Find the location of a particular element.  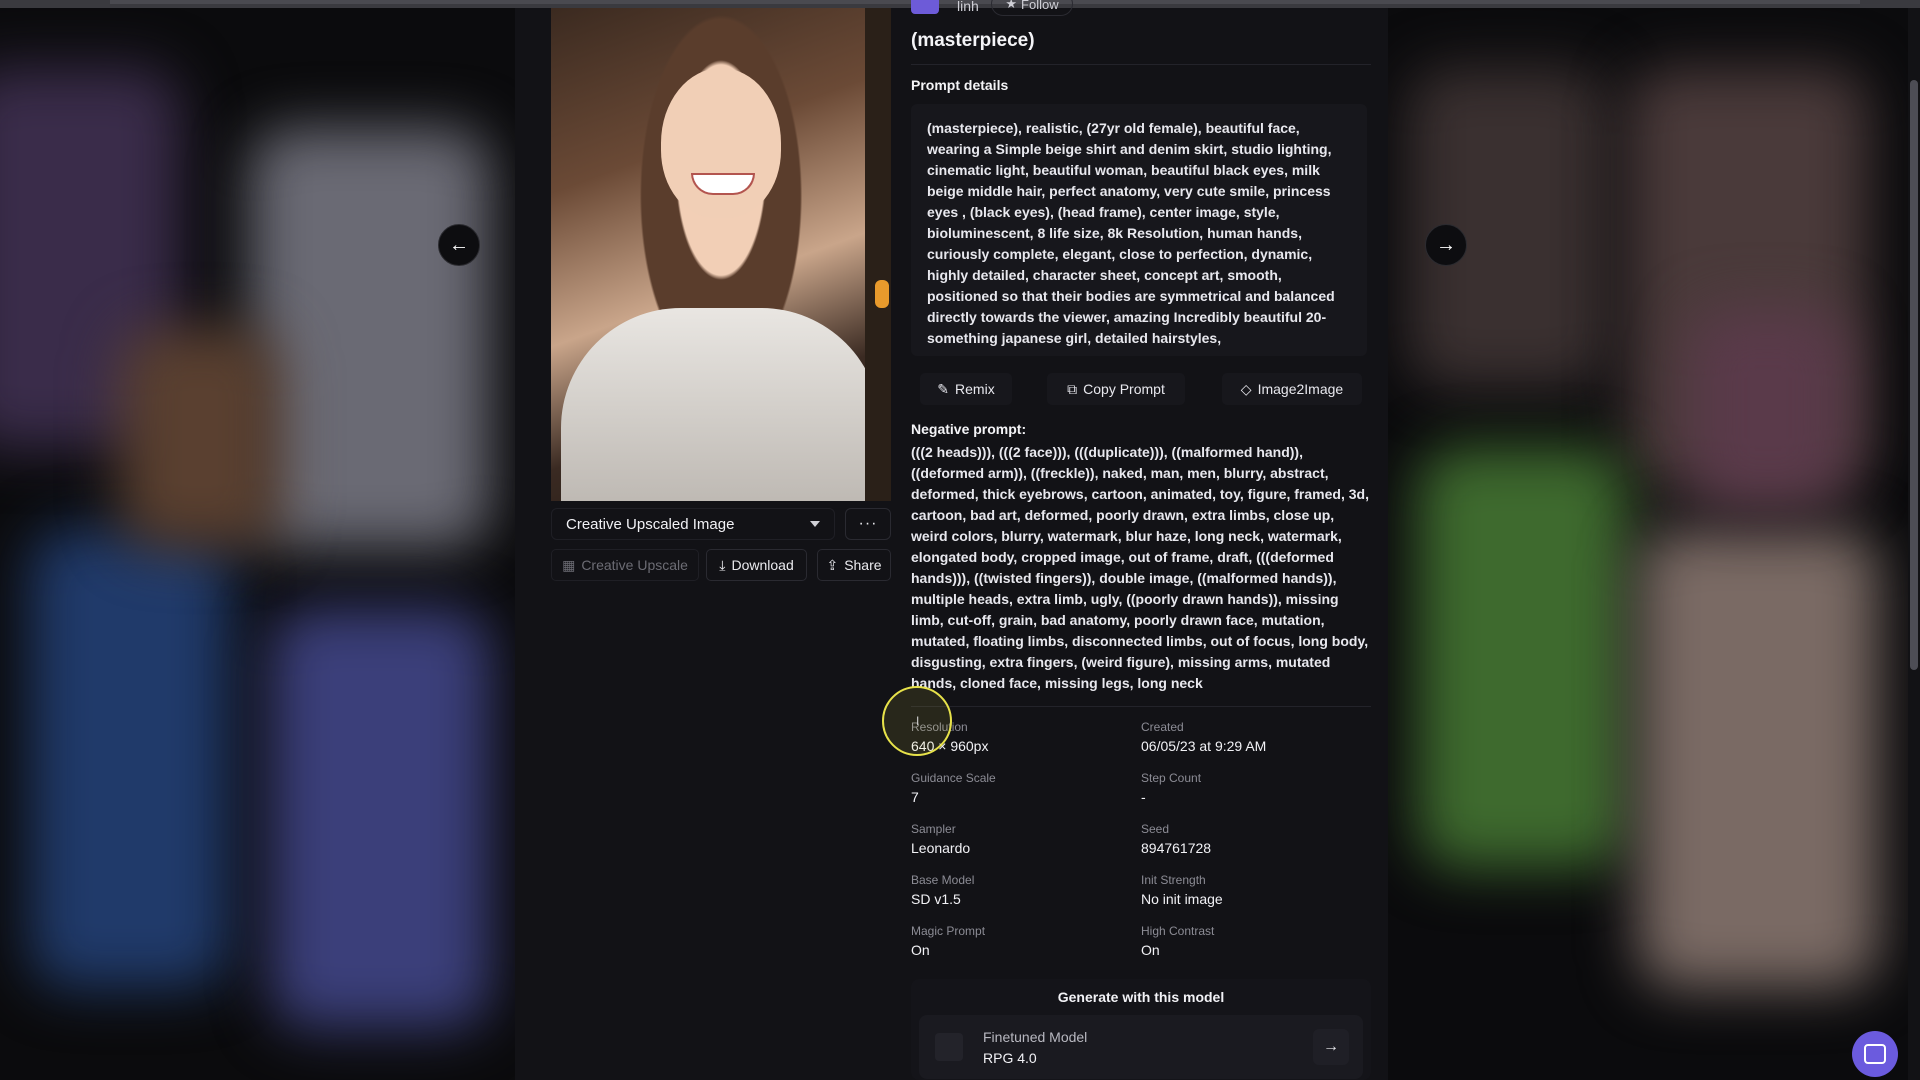

copy-prompt-label: Copy Prompt is located at coordinates (1124, 389).